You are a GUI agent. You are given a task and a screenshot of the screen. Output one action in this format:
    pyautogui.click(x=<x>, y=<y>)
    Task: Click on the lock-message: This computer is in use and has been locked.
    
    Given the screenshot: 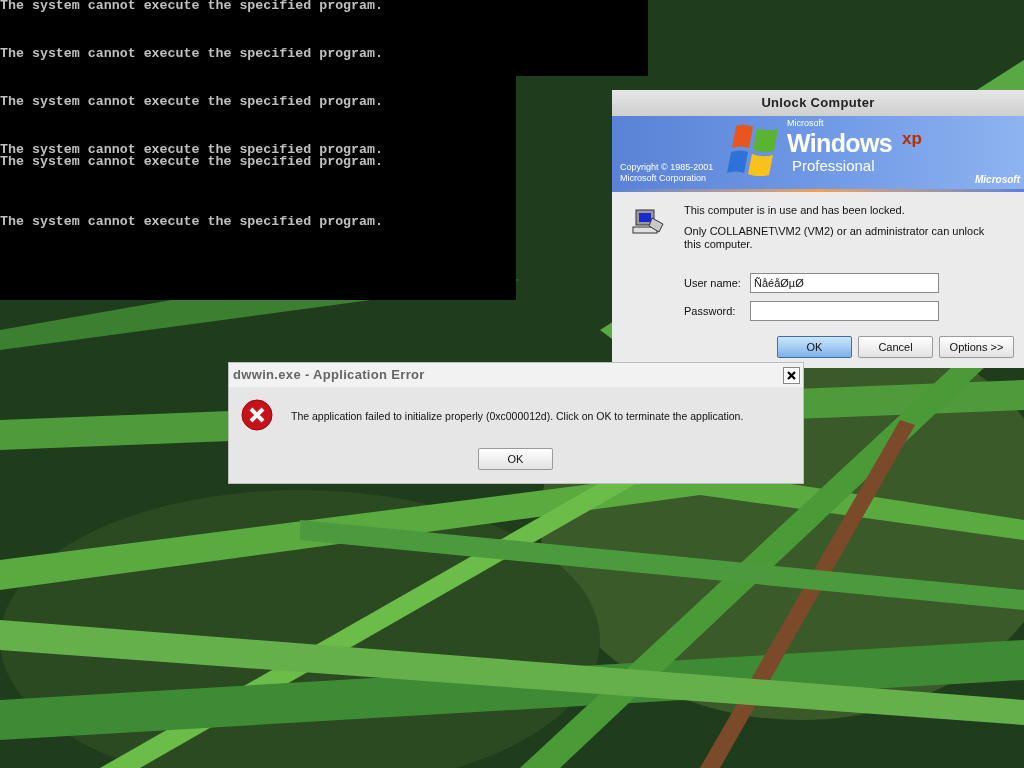 What is the action you would take?
    pyautogui.click(x=795, y=210)
    